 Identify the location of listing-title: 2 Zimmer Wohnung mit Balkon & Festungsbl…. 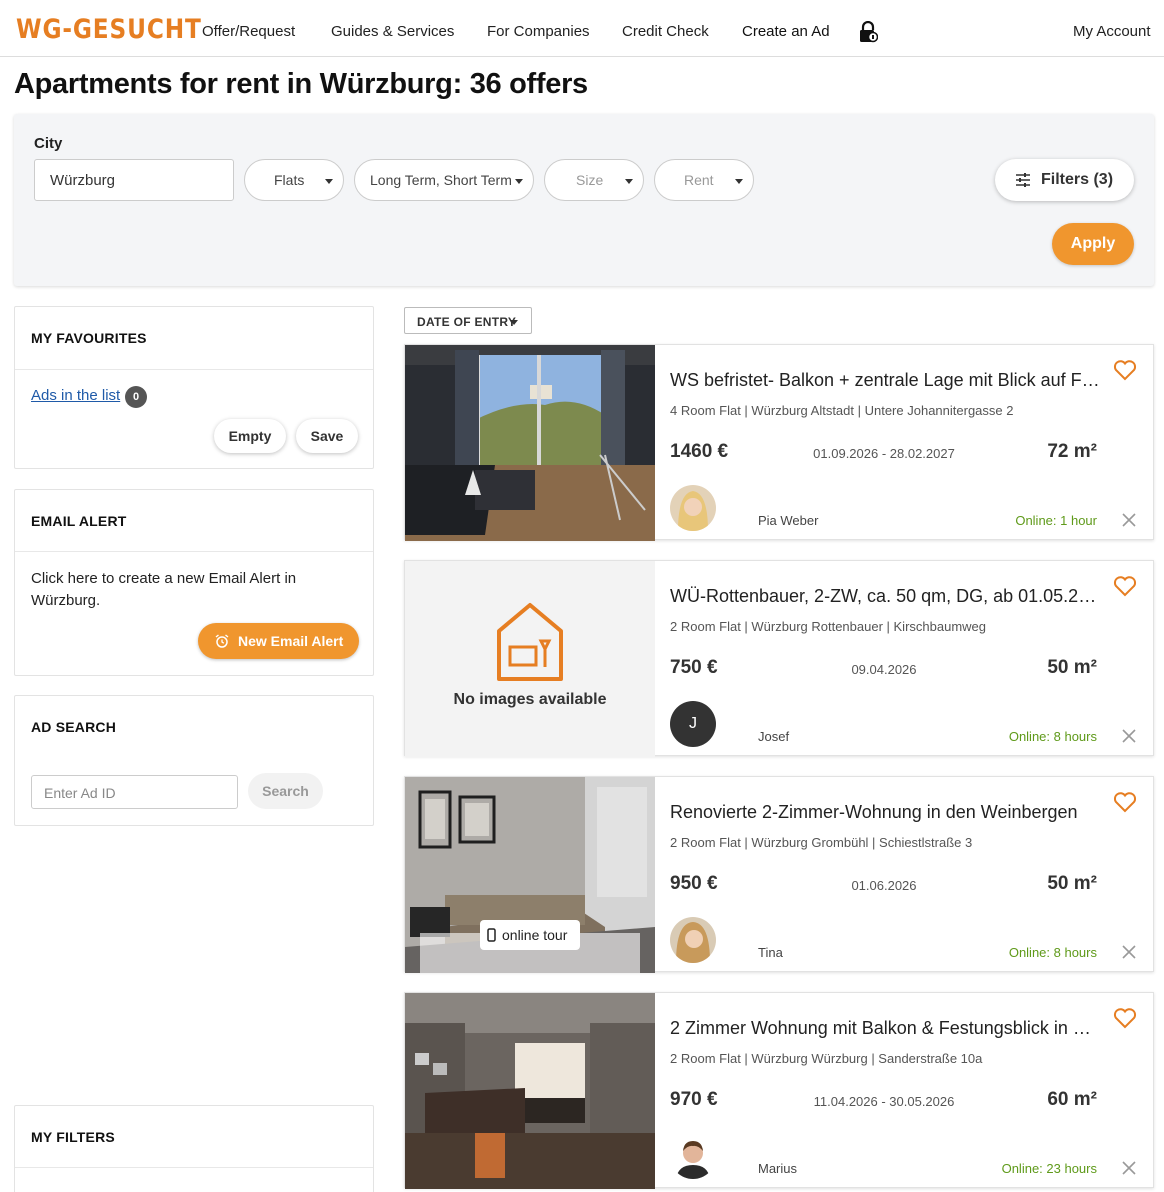
(885, 1028).